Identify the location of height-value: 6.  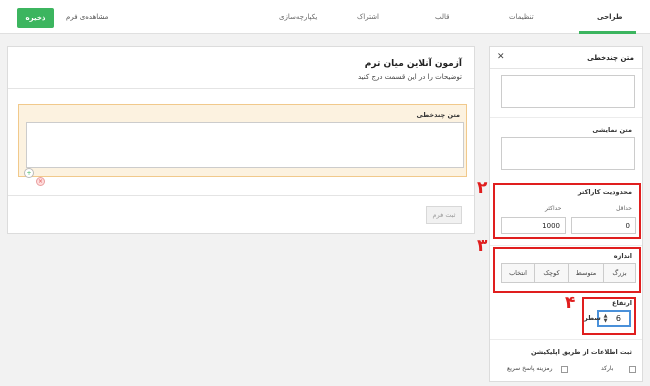
(618, 318).